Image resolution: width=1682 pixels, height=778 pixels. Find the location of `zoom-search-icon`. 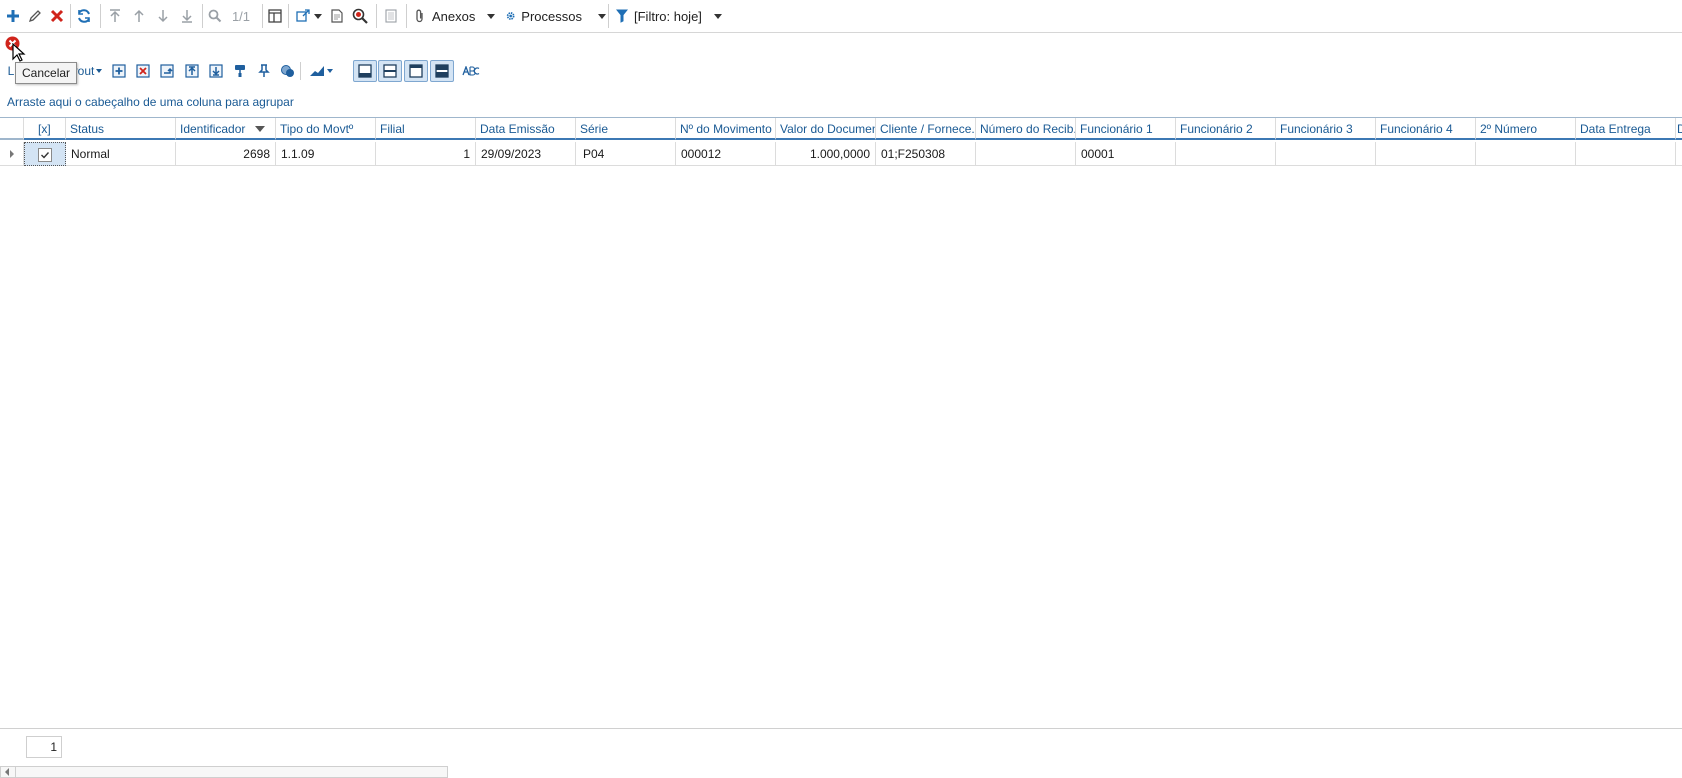

zoom-search-icon is located at coordinates (360, 16).